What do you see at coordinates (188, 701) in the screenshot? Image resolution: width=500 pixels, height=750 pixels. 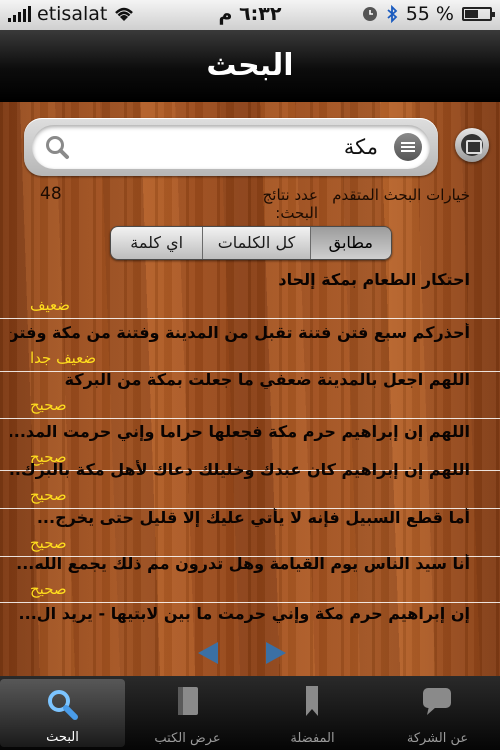 I see `book-icon` at bounding box center [188, 701].